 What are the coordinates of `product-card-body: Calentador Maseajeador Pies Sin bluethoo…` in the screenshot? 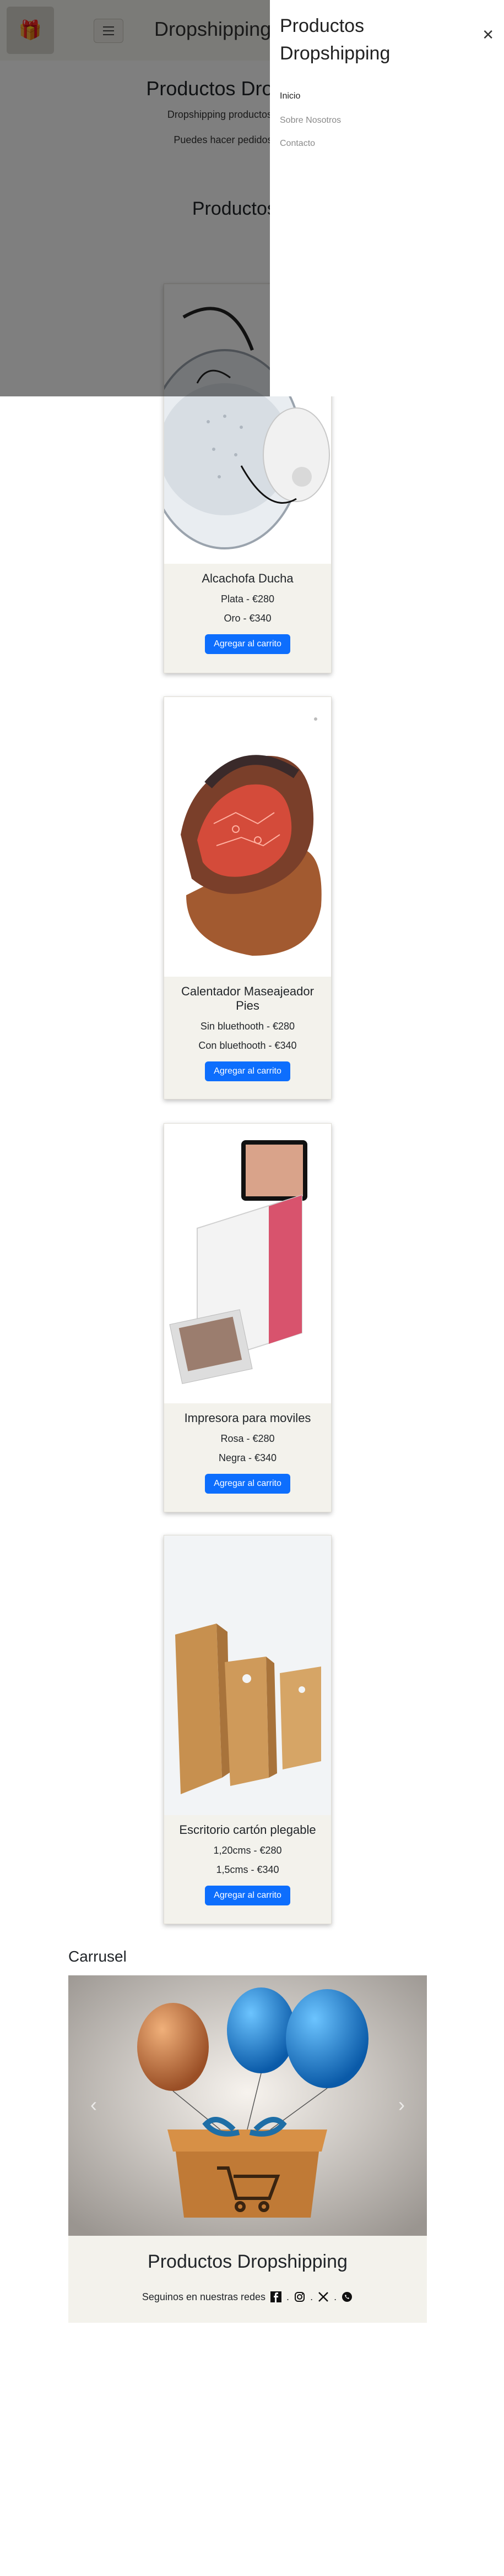 It's located at (248, 1029).